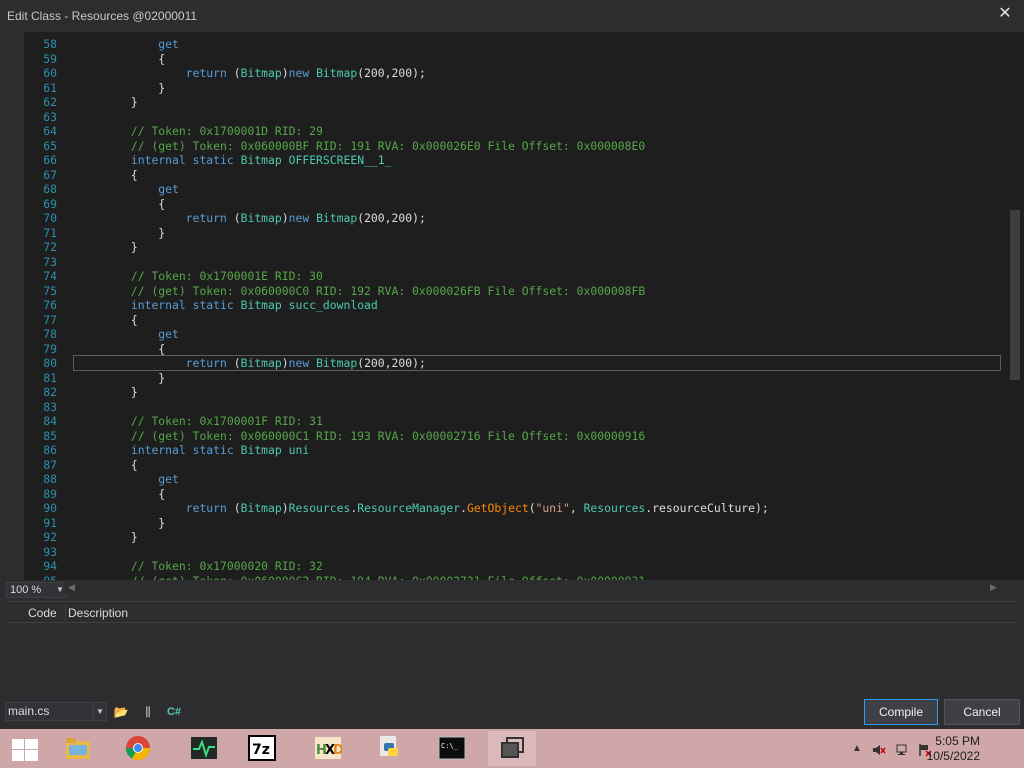 This screenshot has height=768, width=1024. Describe the element at coordinates (514, 407) in the screenshot. I see `code-line: 83` at that location.